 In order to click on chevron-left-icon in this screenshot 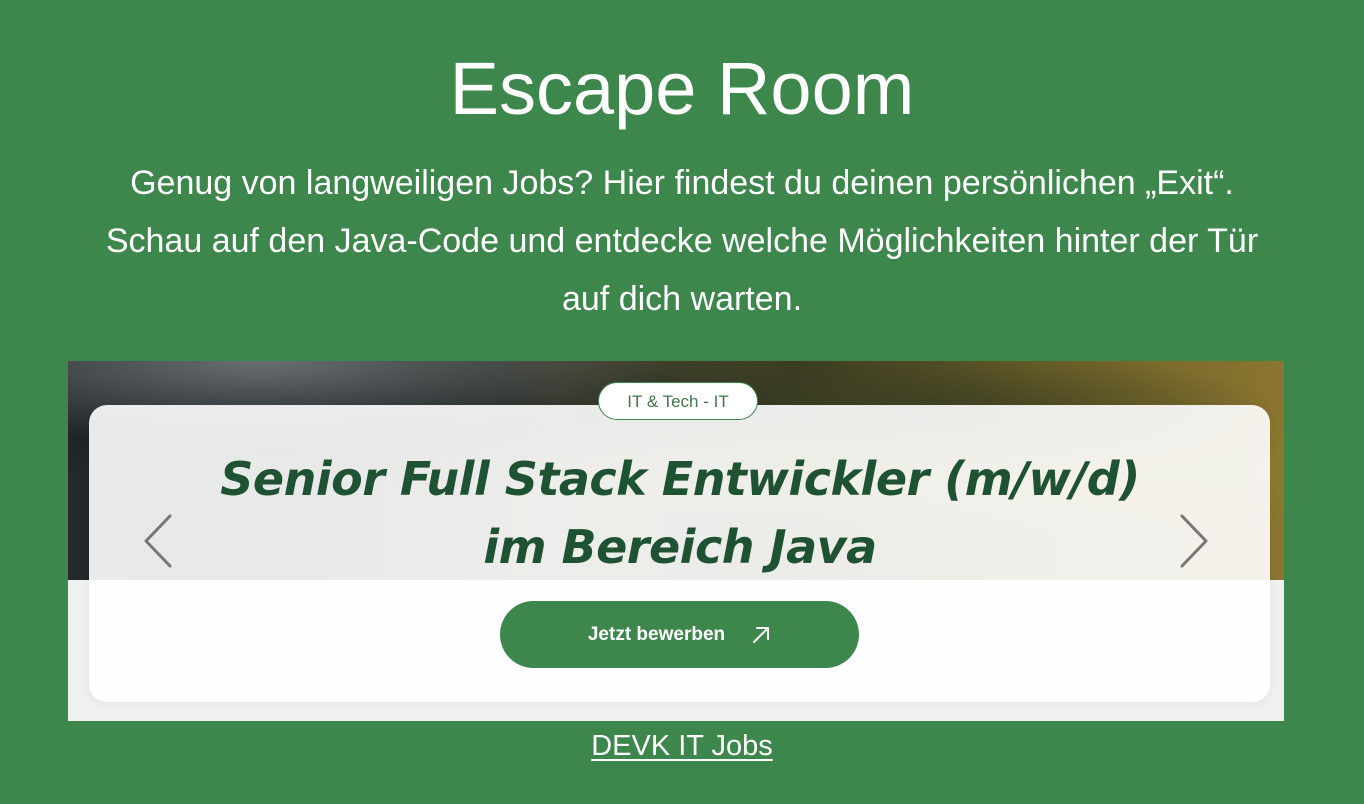, I will do `click(158, 541)`.